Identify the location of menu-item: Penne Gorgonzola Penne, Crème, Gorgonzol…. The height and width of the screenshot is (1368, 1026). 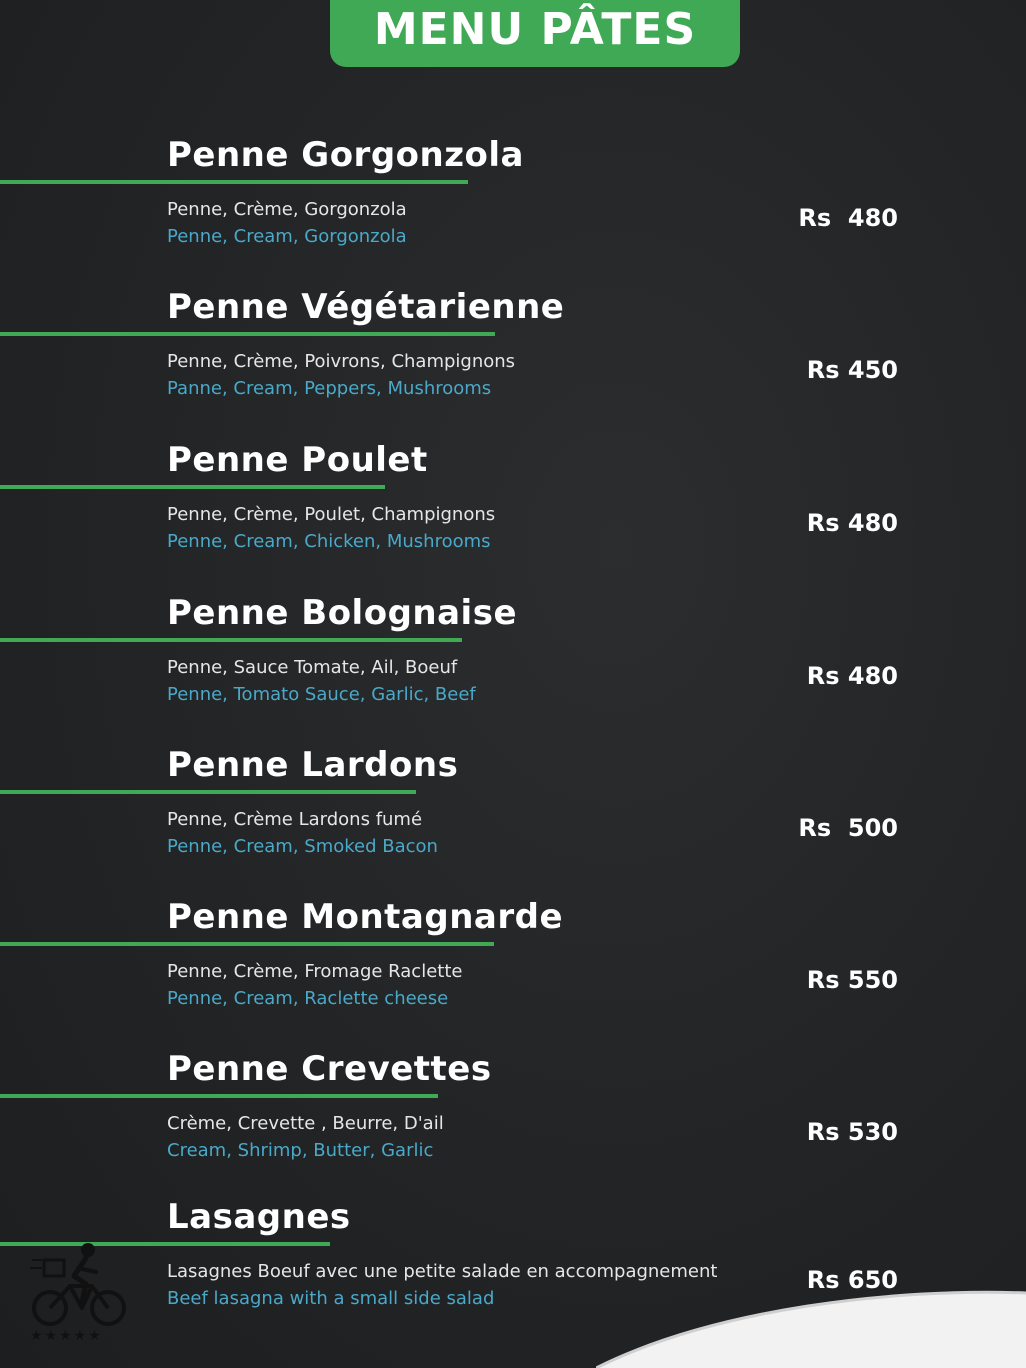
(513, 205).